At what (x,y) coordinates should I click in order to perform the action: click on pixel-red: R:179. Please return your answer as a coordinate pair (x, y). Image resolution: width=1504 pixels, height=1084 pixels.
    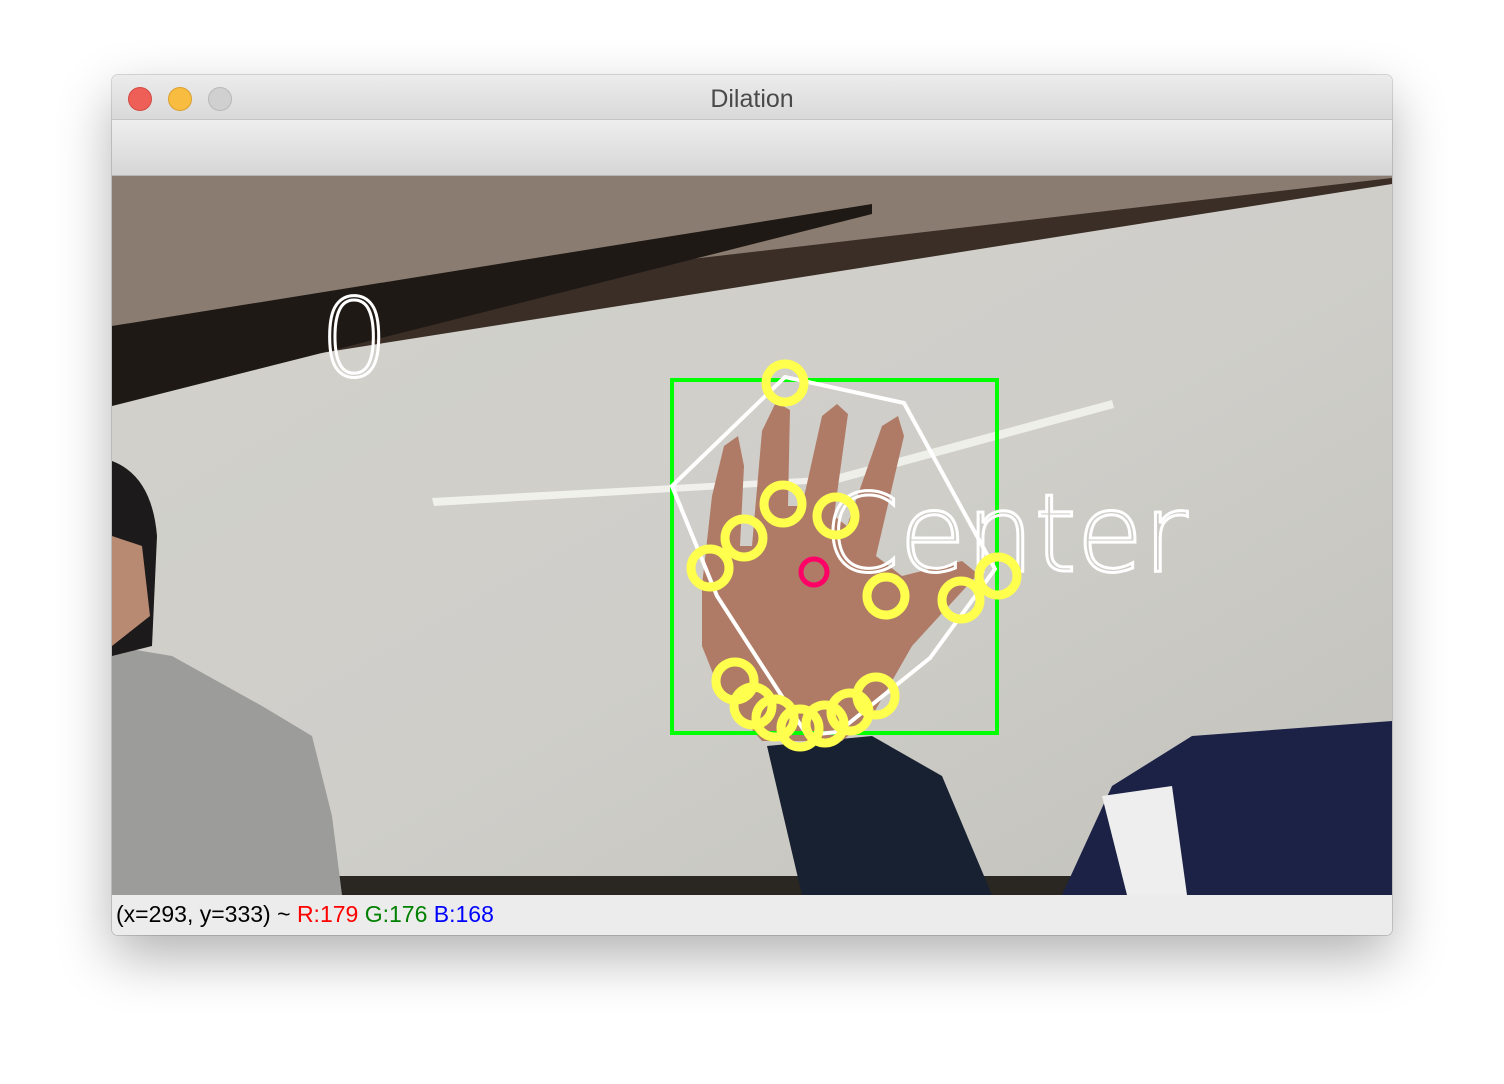
    Looking at the image, I should click on (327, 914).